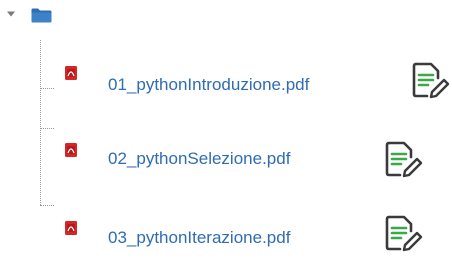  I want to click on file-link-02: 02_pythonSelezione.pdf, so click(199, 159).